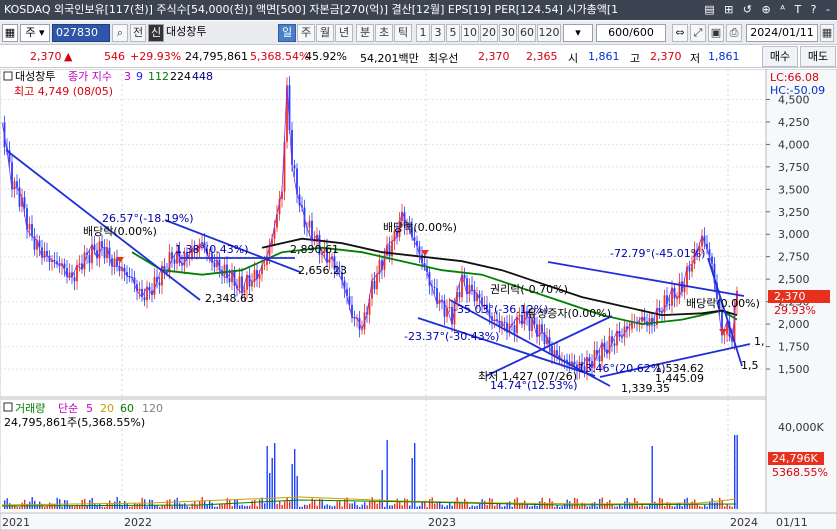 The image size is (837, 530). Describe the element at coordinates (138, 33) in the screenshot. I see `jeon-button: 전` at that location.